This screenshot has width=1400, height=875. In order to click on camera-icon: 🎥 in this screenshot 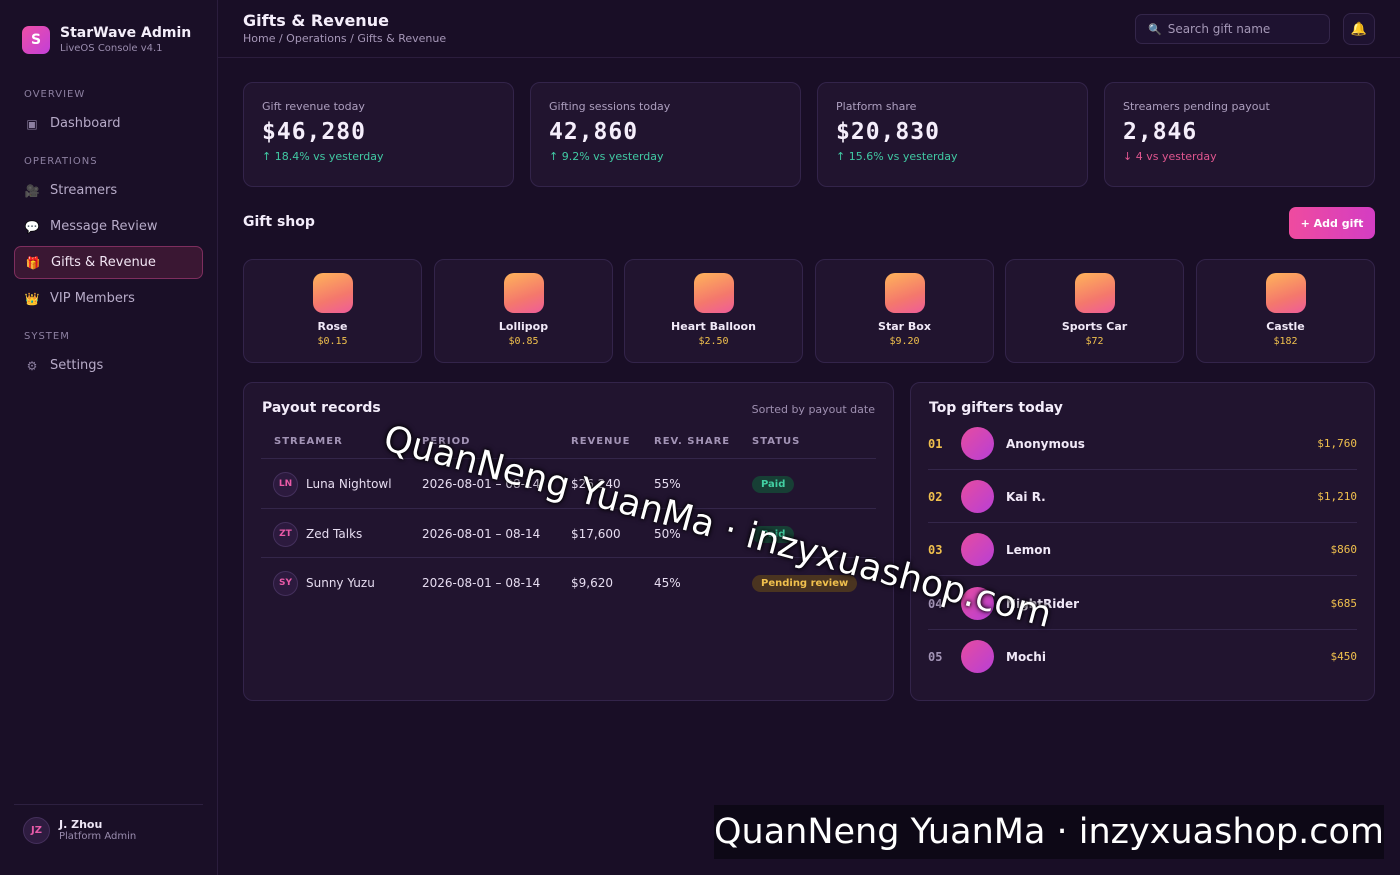, I will do `click(32, 190)`.